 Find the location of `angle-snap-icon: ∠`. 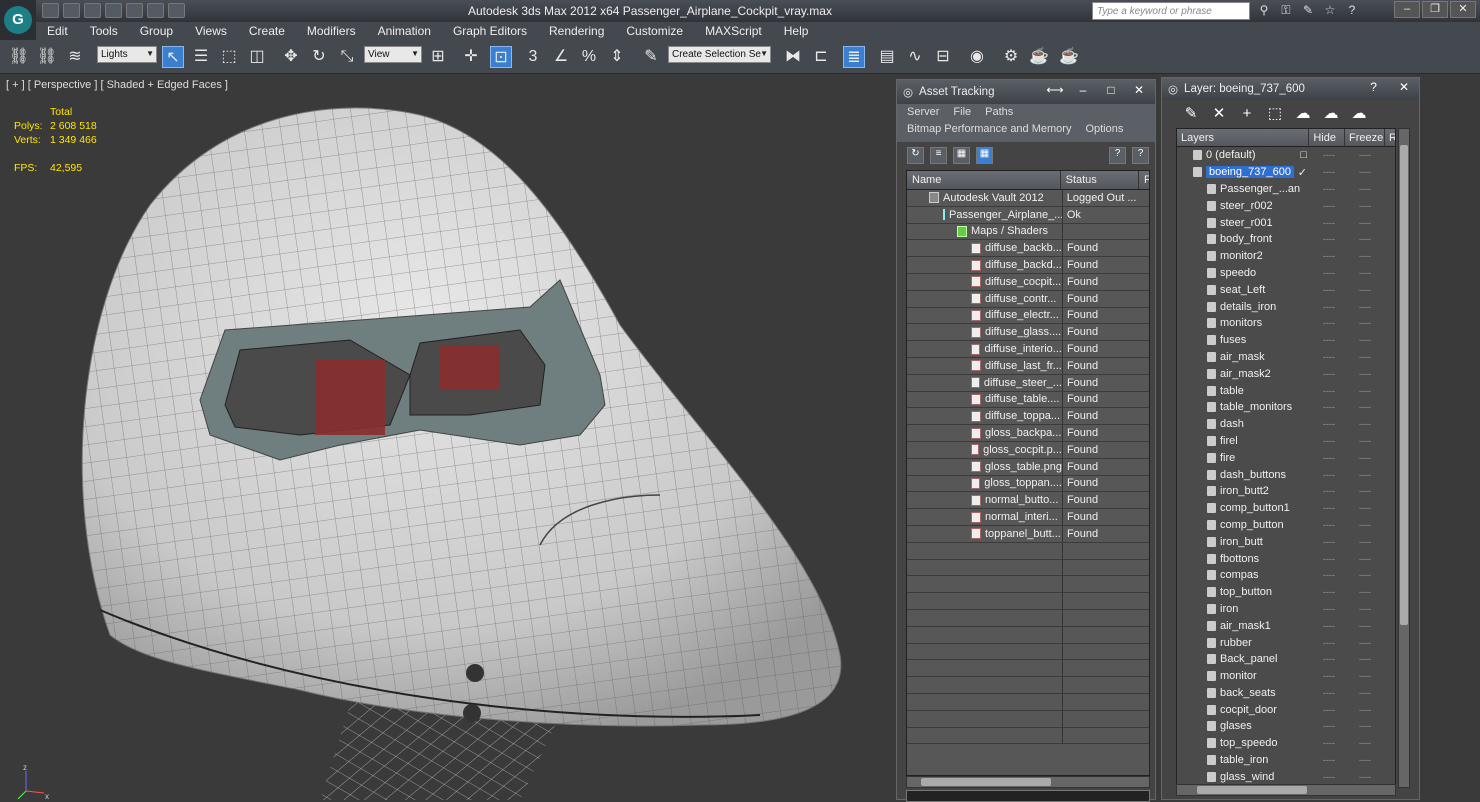

angle-snap-icon: ∠ is located at coordinates (561, 57).